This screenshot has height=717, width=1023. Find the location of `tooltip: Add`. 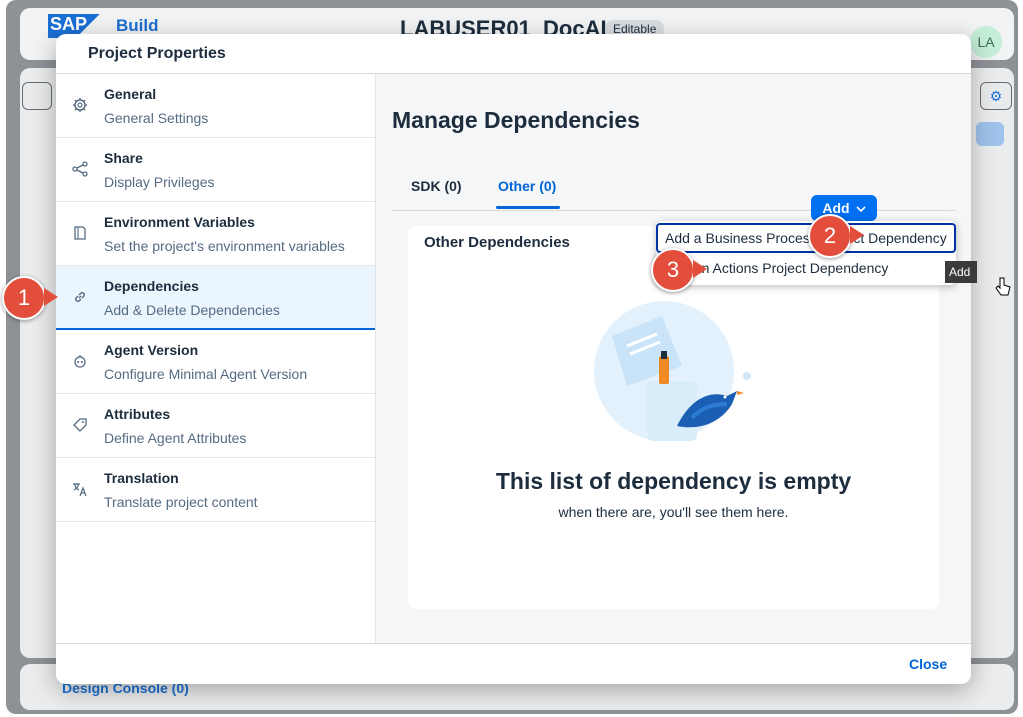

tooltip: Add is located at coordinates (961, 272).